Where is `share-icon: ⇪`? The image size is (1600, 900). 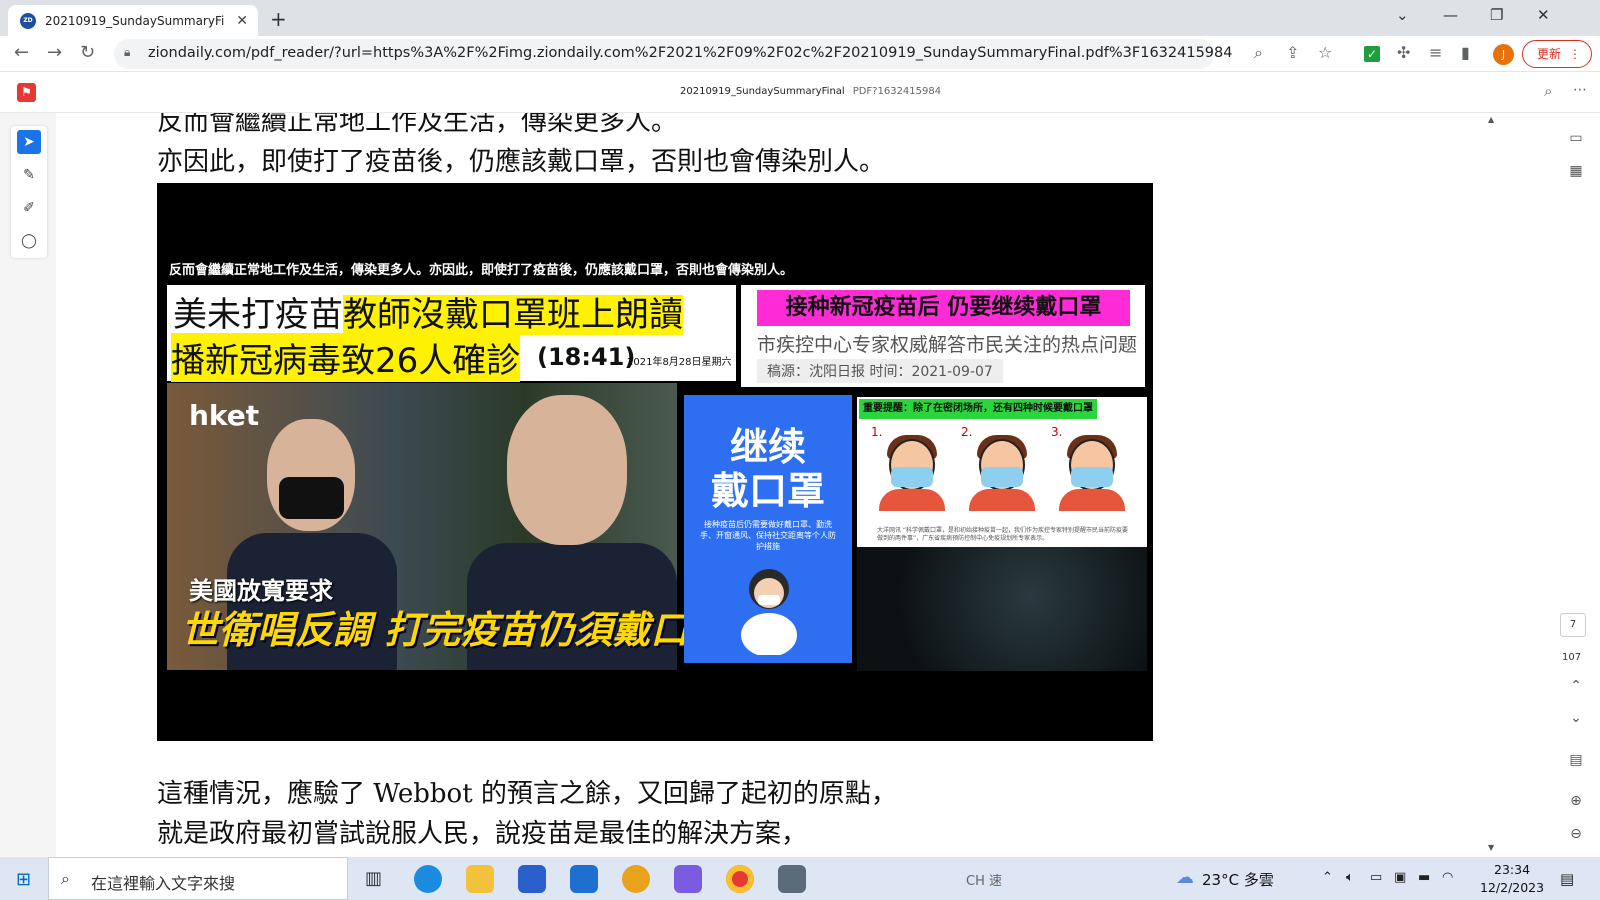
share-icon: ⇪ is located at coordinates (1292, 52).